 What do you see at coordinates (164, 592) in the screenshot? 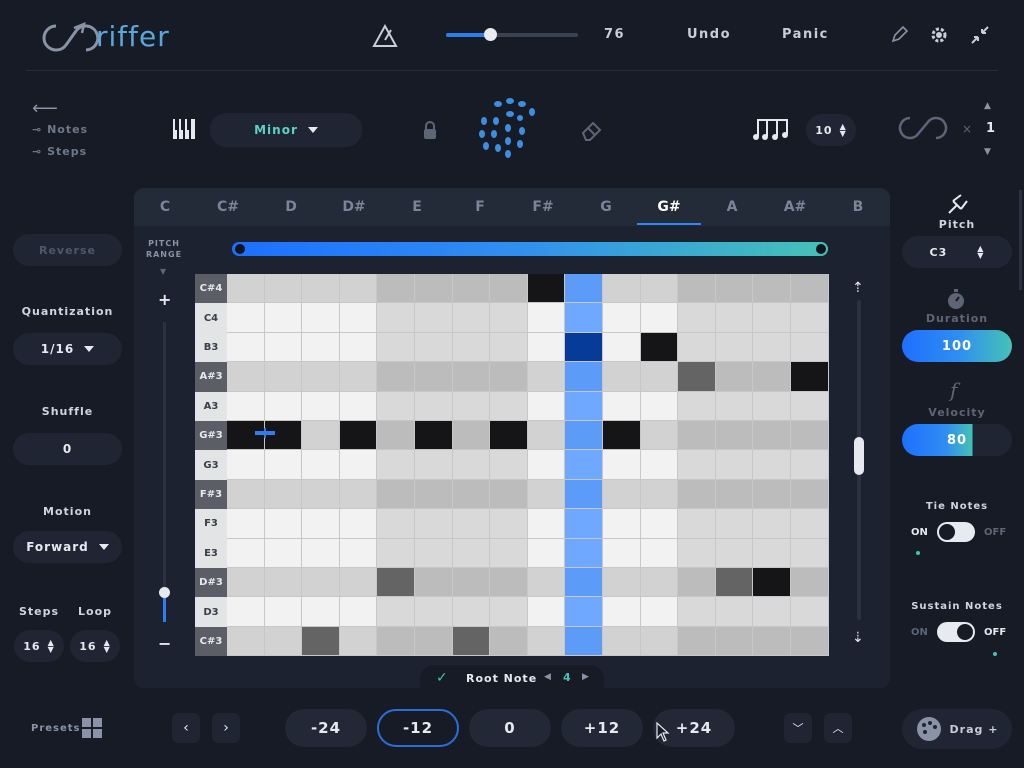
I see `zoom-slider-knob` at bounding box center [164, 592].